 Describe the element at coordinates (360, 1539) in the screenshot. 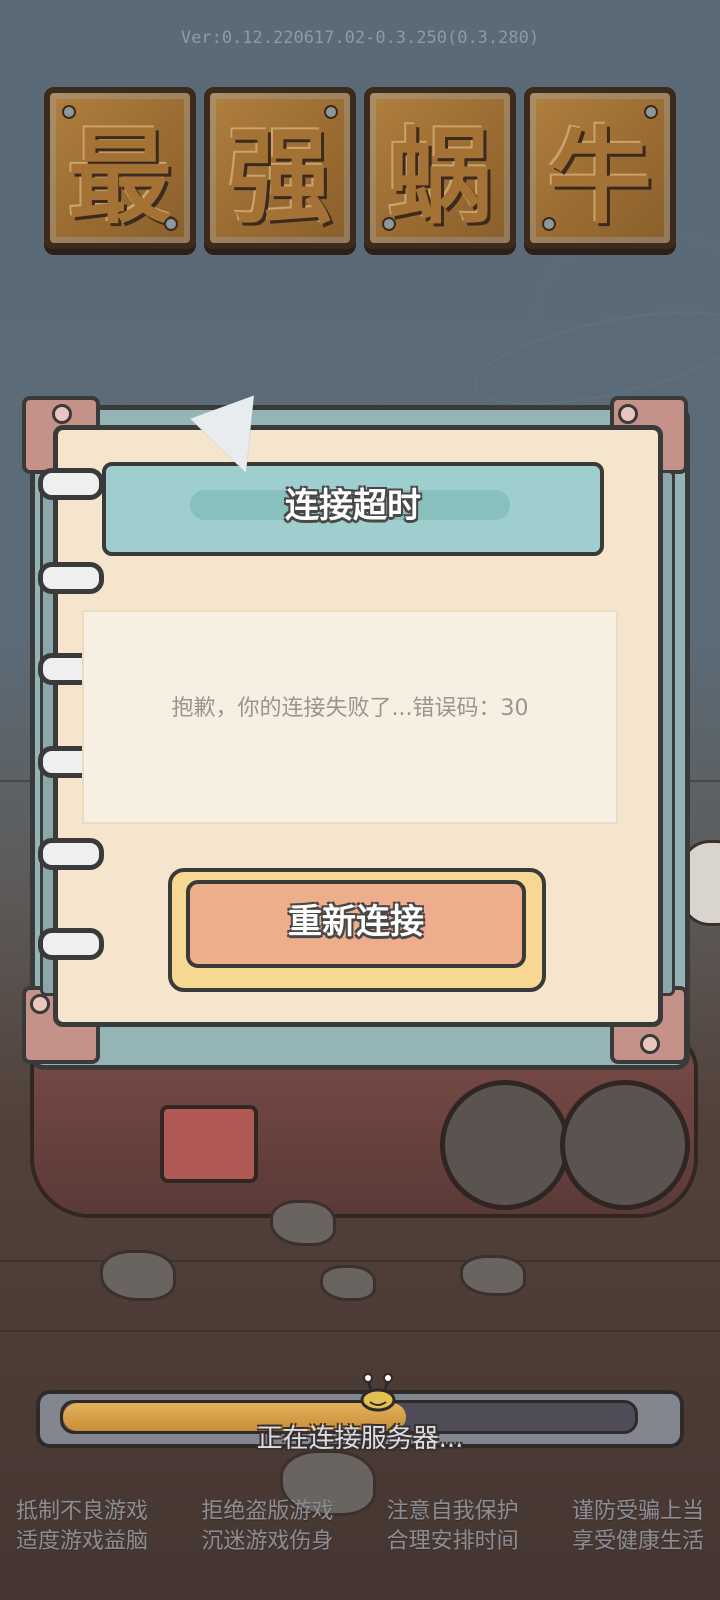

I see `health-notice-line: 适度游戏益脑 沉迷游戏伤身 合理安排时间 享受健康生活` at that location.